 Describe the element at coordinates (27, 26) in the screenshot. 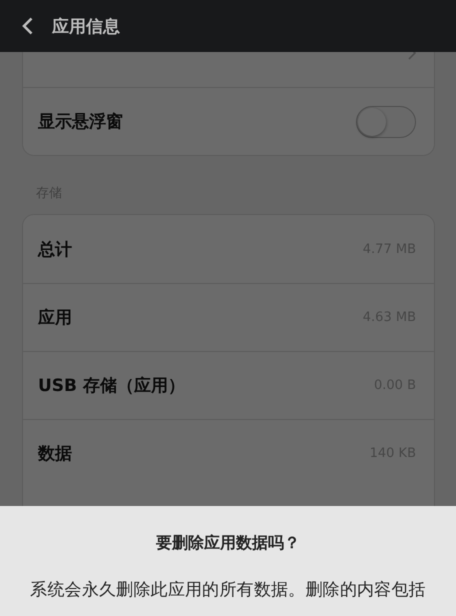

I see `back-icon` at that location.